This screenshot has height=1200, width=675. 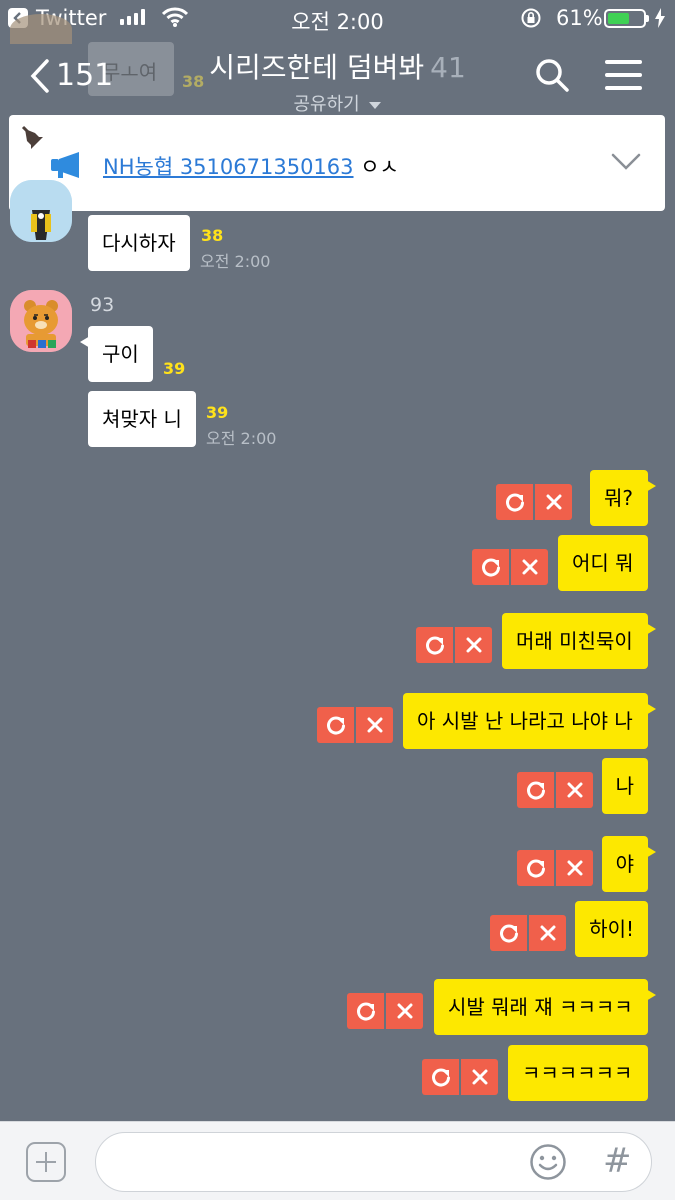 I want to click on outgoing-message-bubble: 뭐?, so click(x=623, y=498).